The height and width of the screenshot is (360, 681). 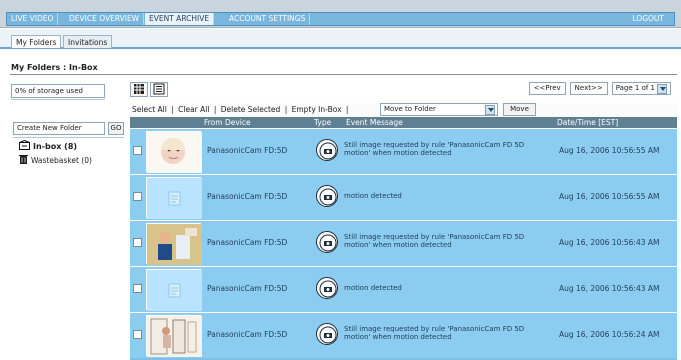 What do you see at coordinates (609, 334) in the screenshot?
I see `row-date: Aug 16, 2006 10:56:24 AM` at bounding box center [609, 334].